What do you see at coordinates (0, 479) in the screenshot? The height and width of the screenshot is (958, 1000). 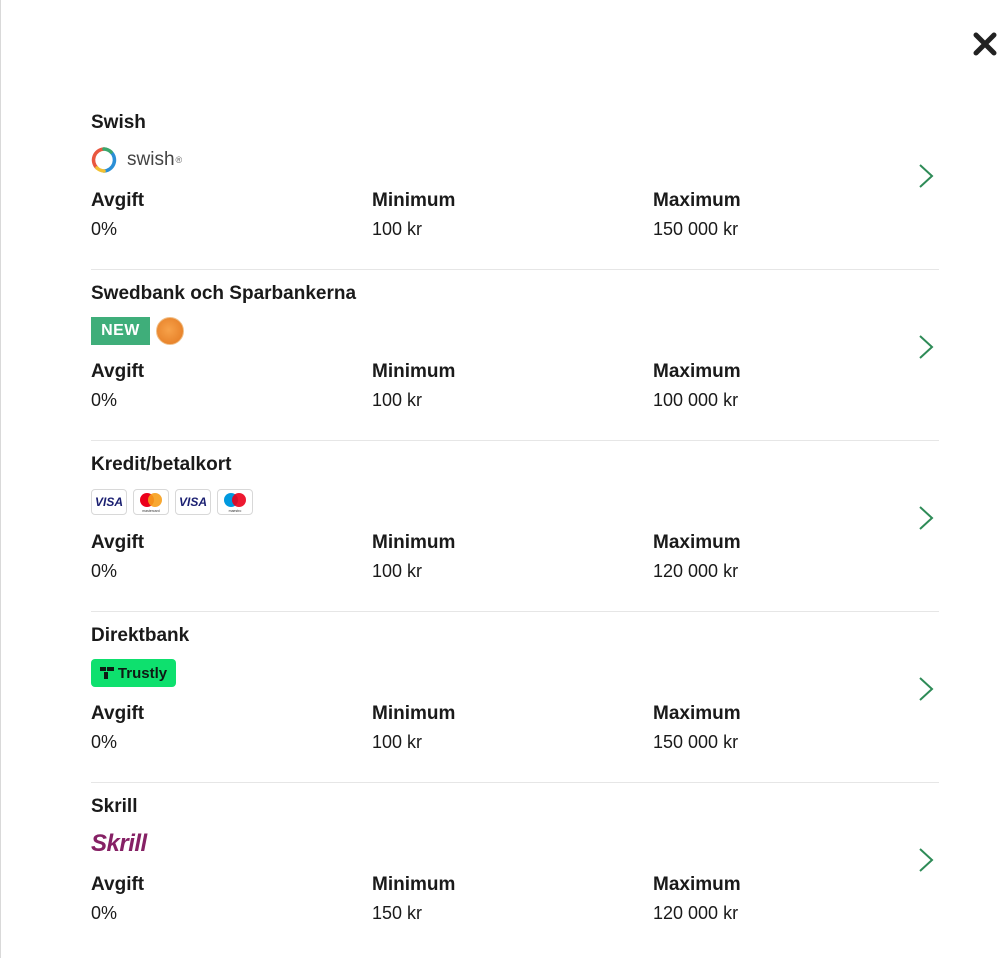 I see `modal-left-edge` at bounding box center [0, 479].